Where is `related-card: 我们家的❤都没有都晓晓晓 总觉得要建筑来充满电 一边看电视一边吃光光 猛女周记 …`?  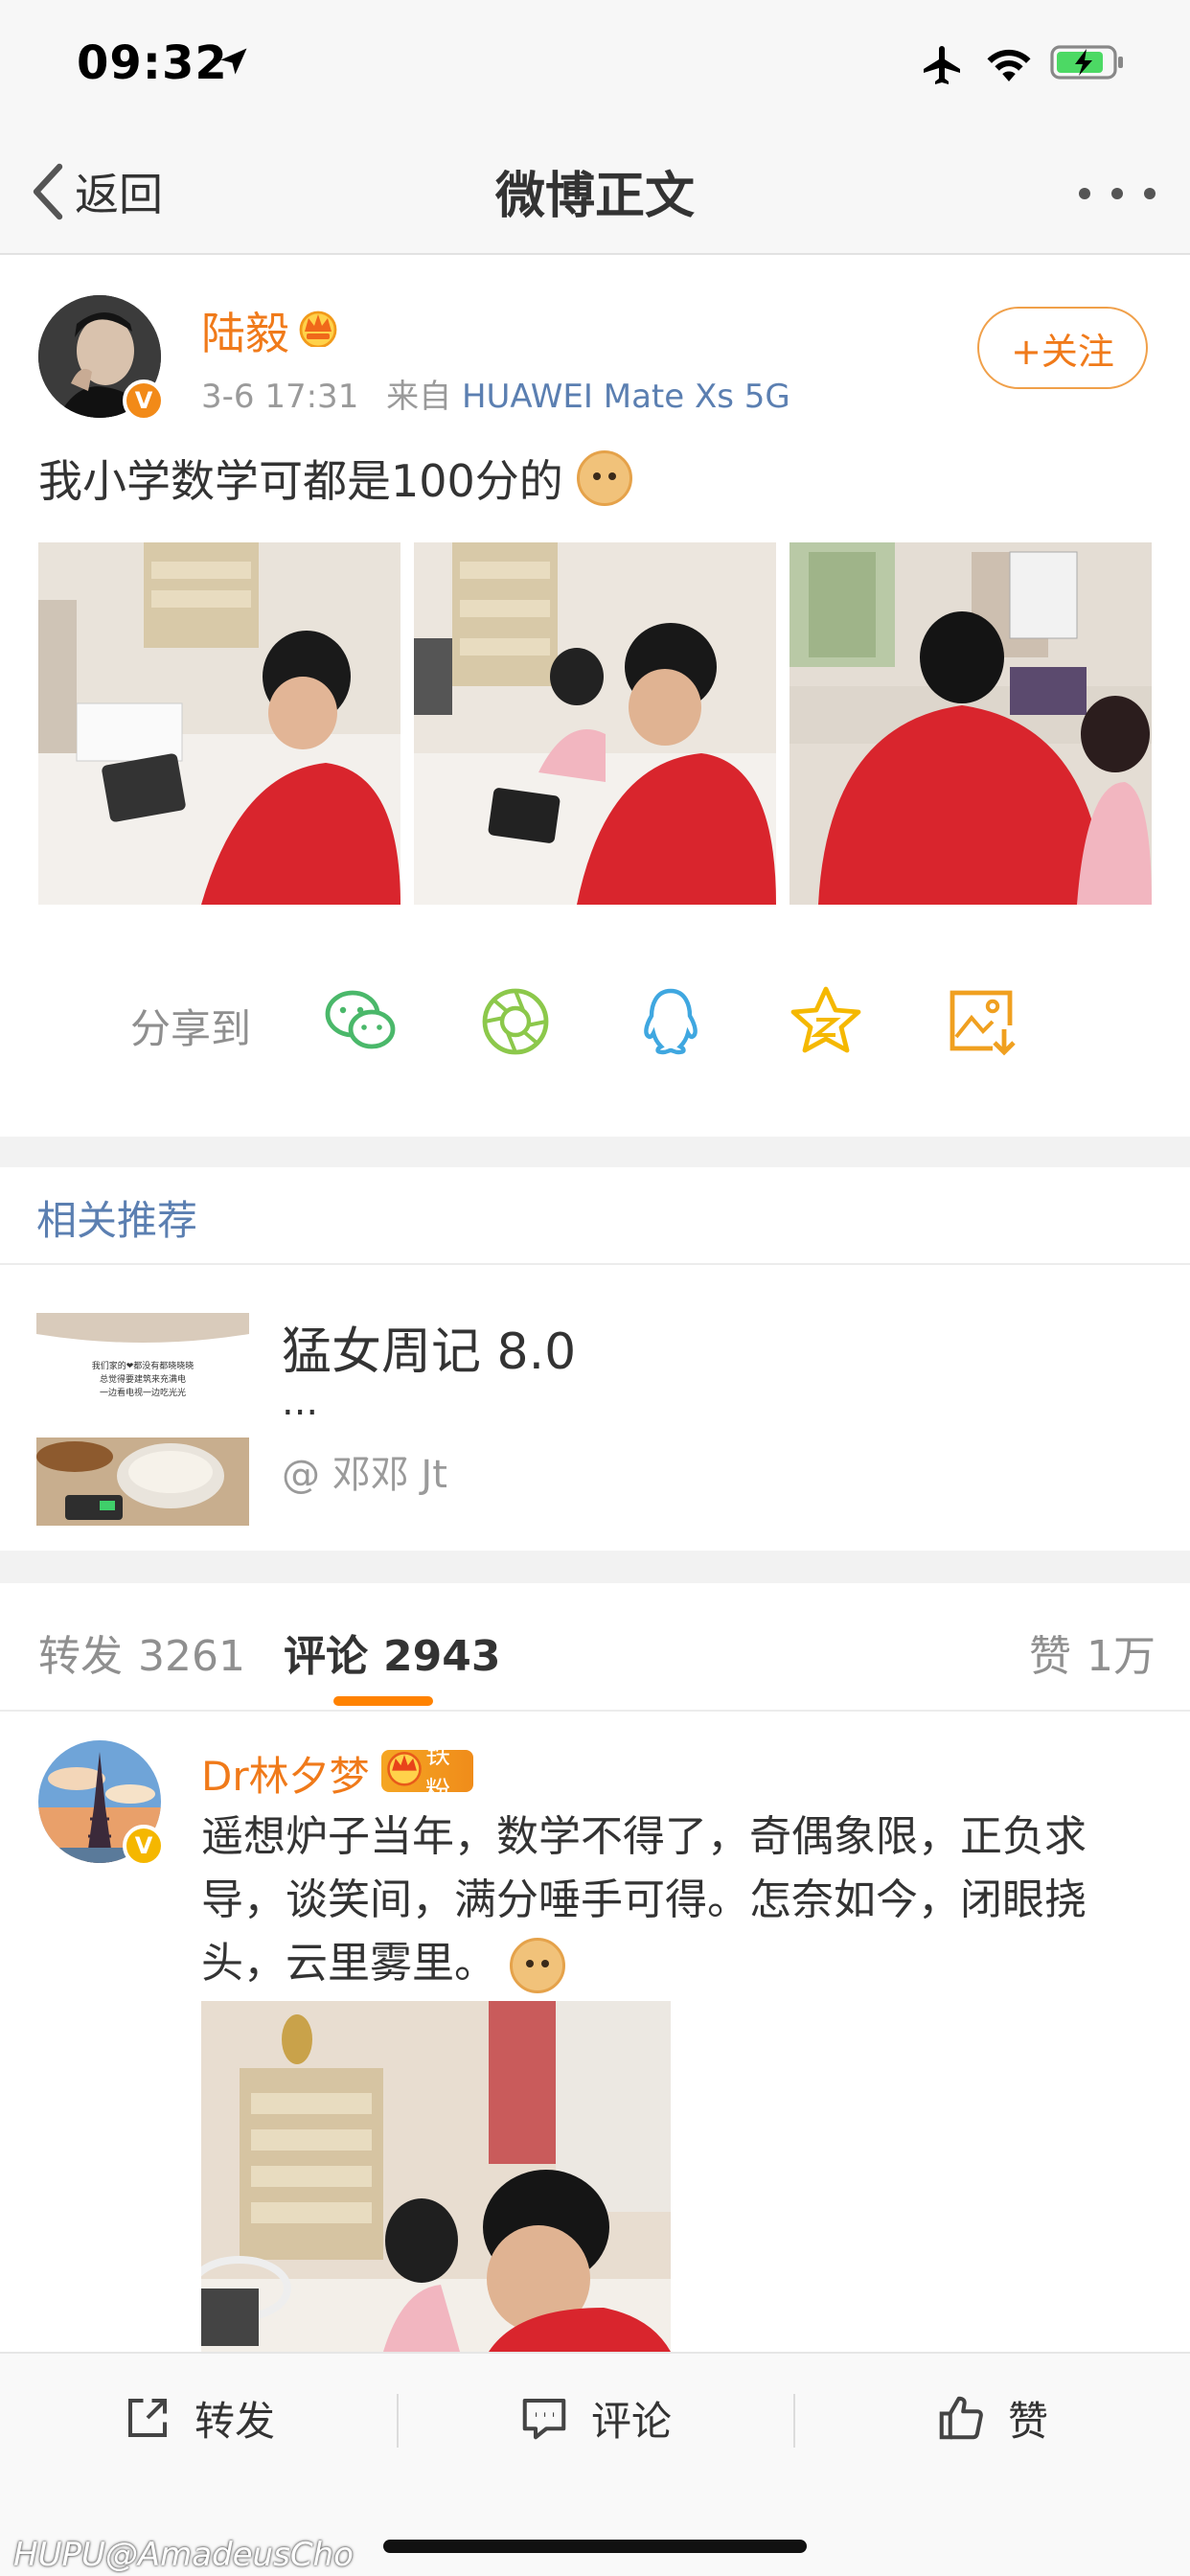 related-card: 我们家的❤都没有都晓晓晓 总觉得要建筑来充满电 一边看电视一边吃光光 猛女周记 … is located at coordinates (595, 1404).